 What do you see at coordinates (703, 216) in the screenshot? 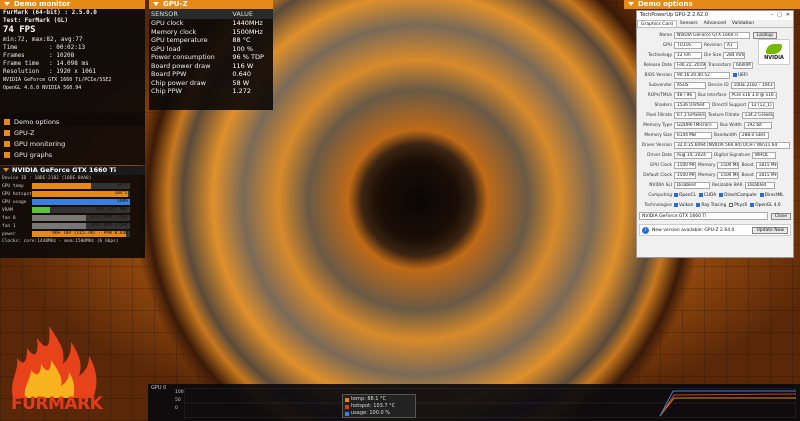
I see `gpu-select-dropdown: NVIDIA GeForce GTX 1660 Ti` at bounding box center [703, 216].